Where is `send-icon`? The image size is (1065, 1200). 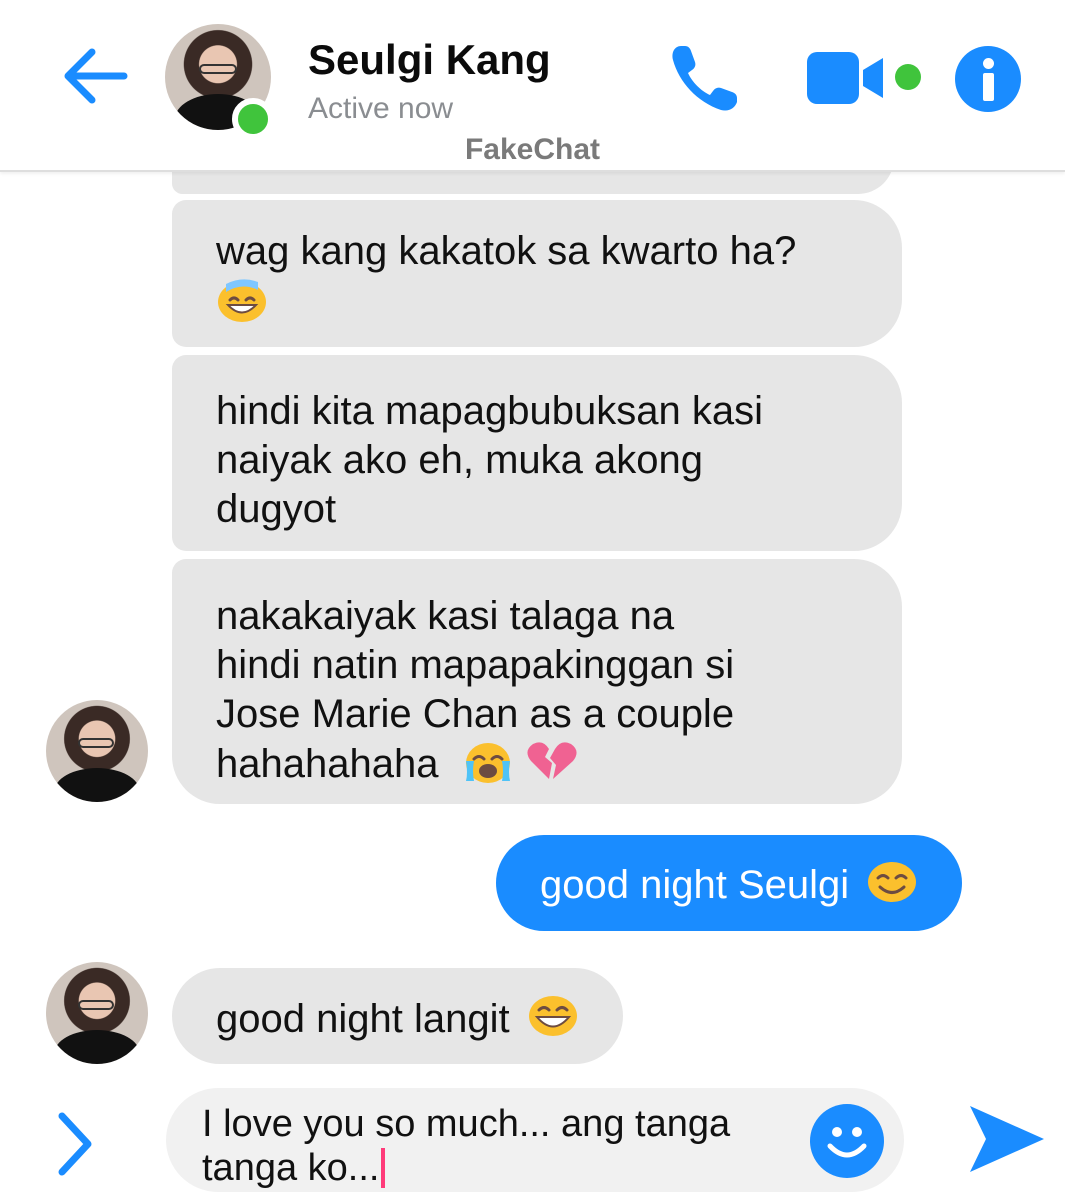
send-icon is located at coordinates (1006, 1139).